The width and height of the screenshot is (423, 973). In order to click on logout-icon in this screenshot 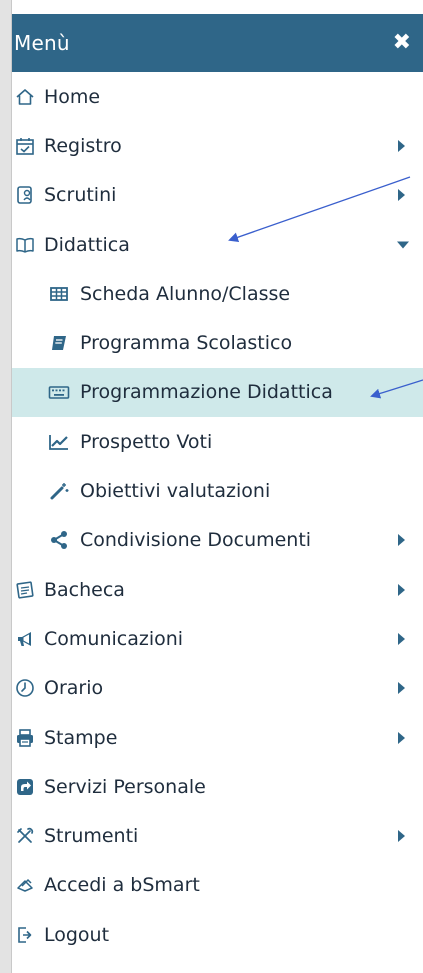, I will do `click(25, 935)`.